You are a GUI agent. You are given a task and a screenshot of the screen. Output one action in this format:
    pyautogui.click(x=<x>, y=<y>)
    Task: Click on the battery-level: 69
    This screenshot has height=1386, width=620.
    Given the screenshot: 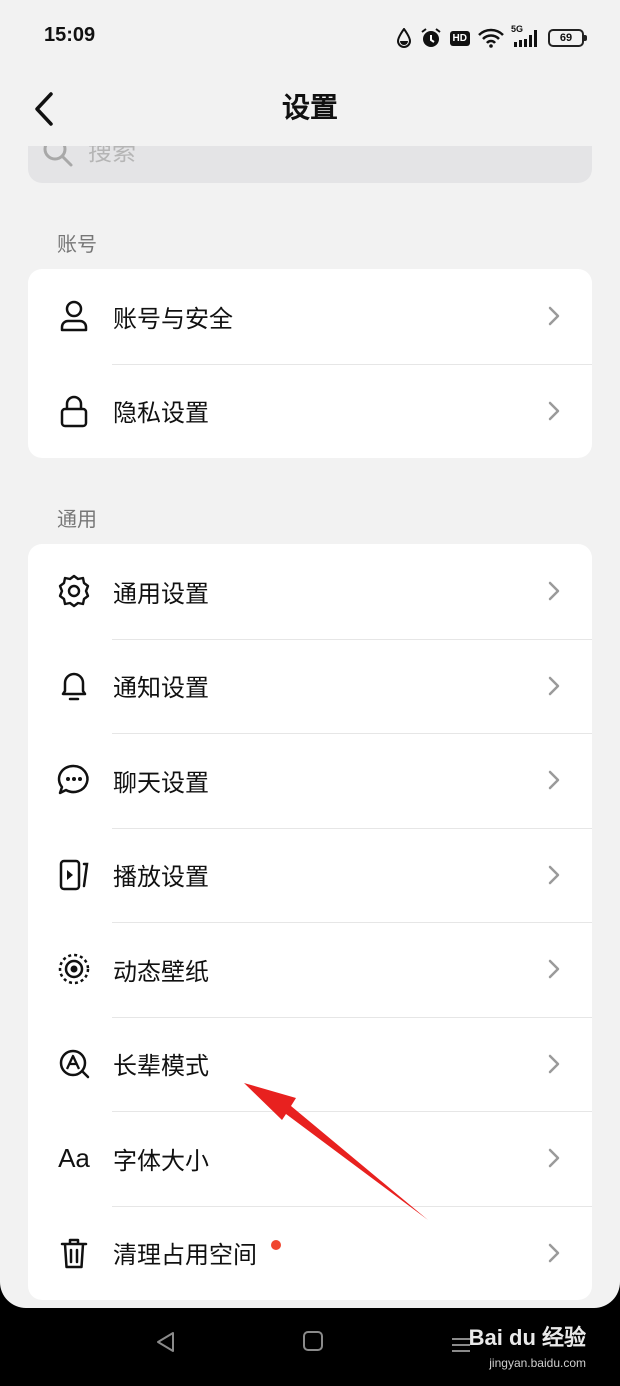 What is the action you would take?
    pyautogui.click(x=566, y=38)
    